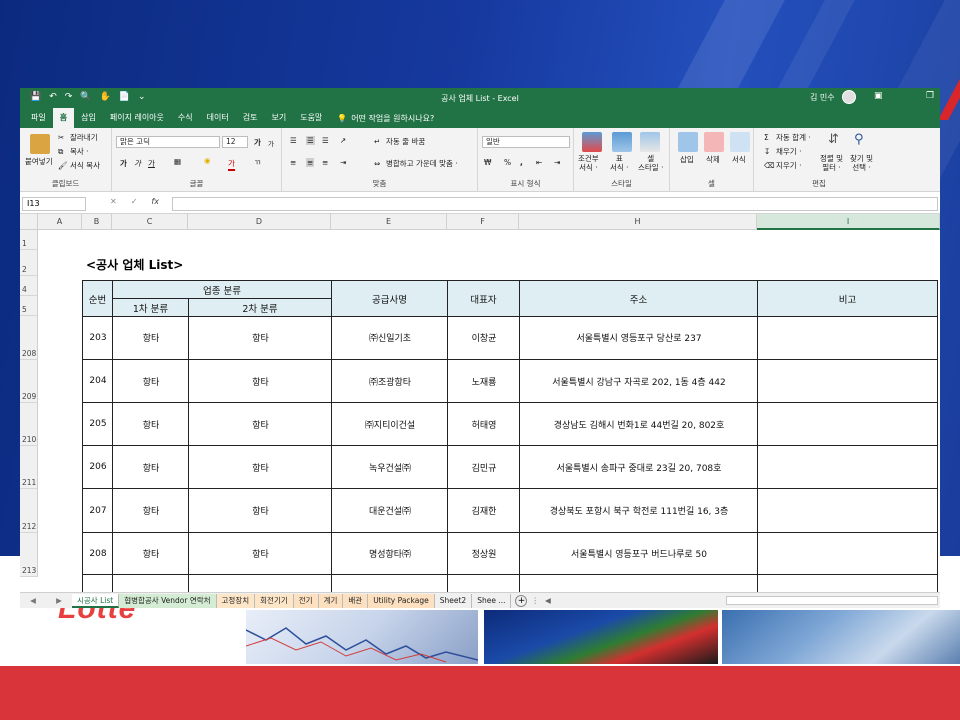 This screenshot has width=960, height=720. What do you see at coordinates (325, 162) in the screenshot?
I see `align-right-icon: ≡` at bounding box center [325, 162].